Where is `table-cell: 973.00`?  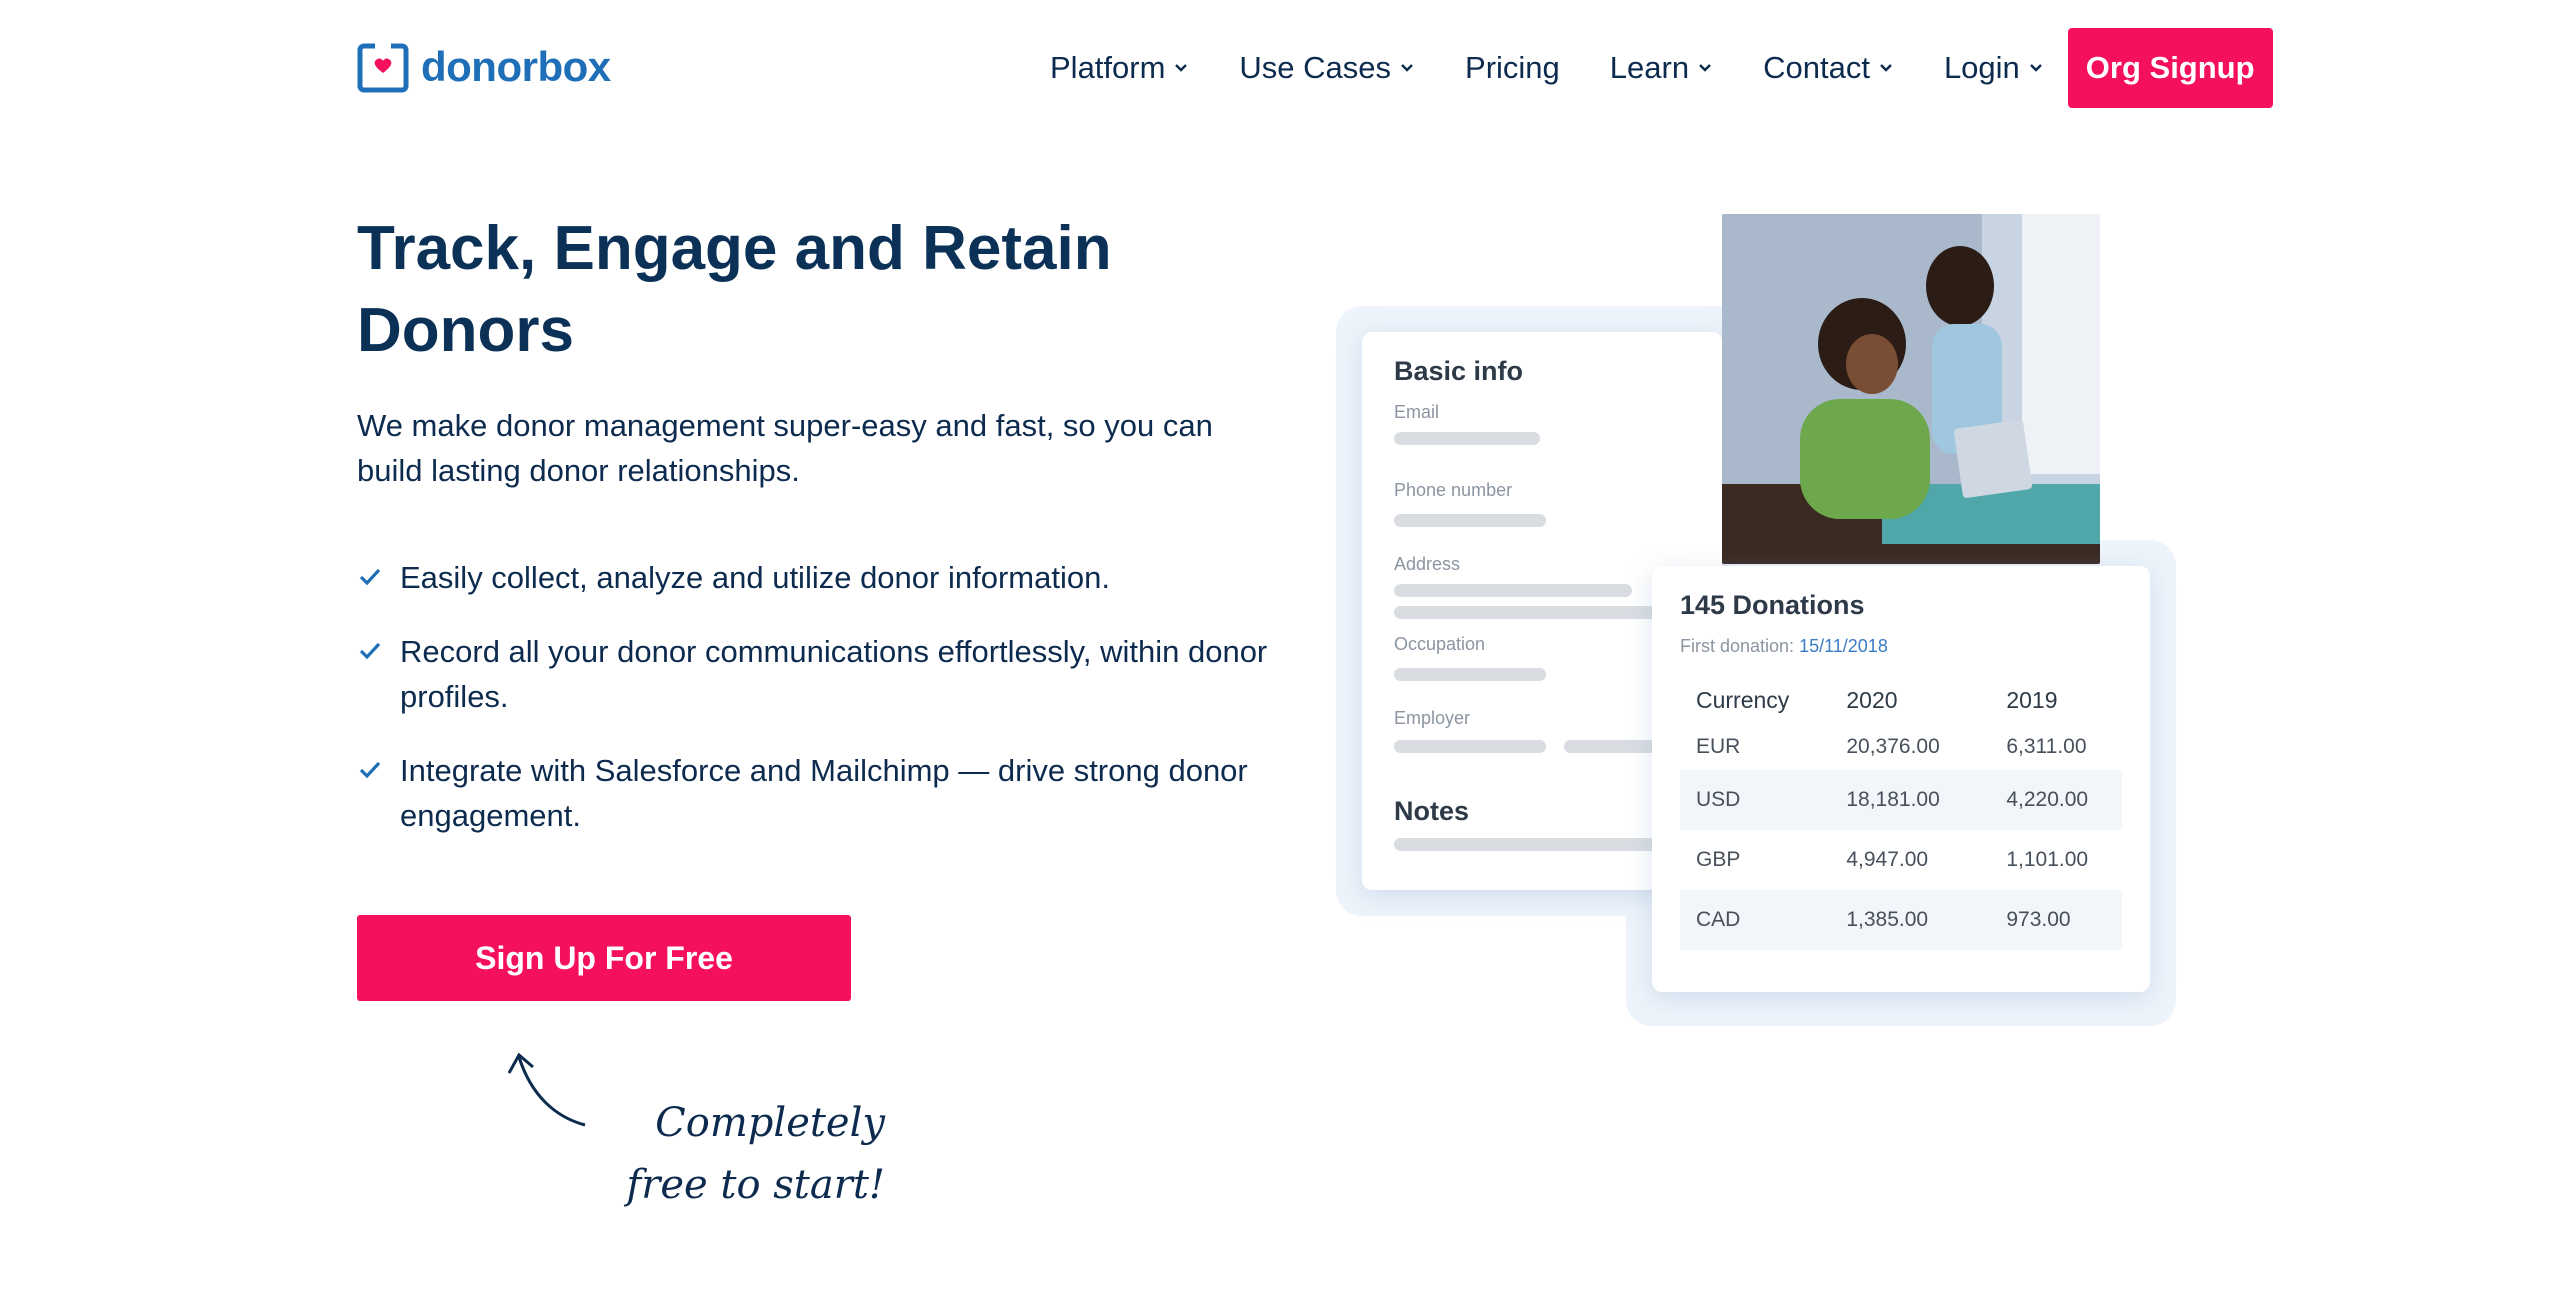
table-cell: 973.00 is located at coordinates (2038, 919).